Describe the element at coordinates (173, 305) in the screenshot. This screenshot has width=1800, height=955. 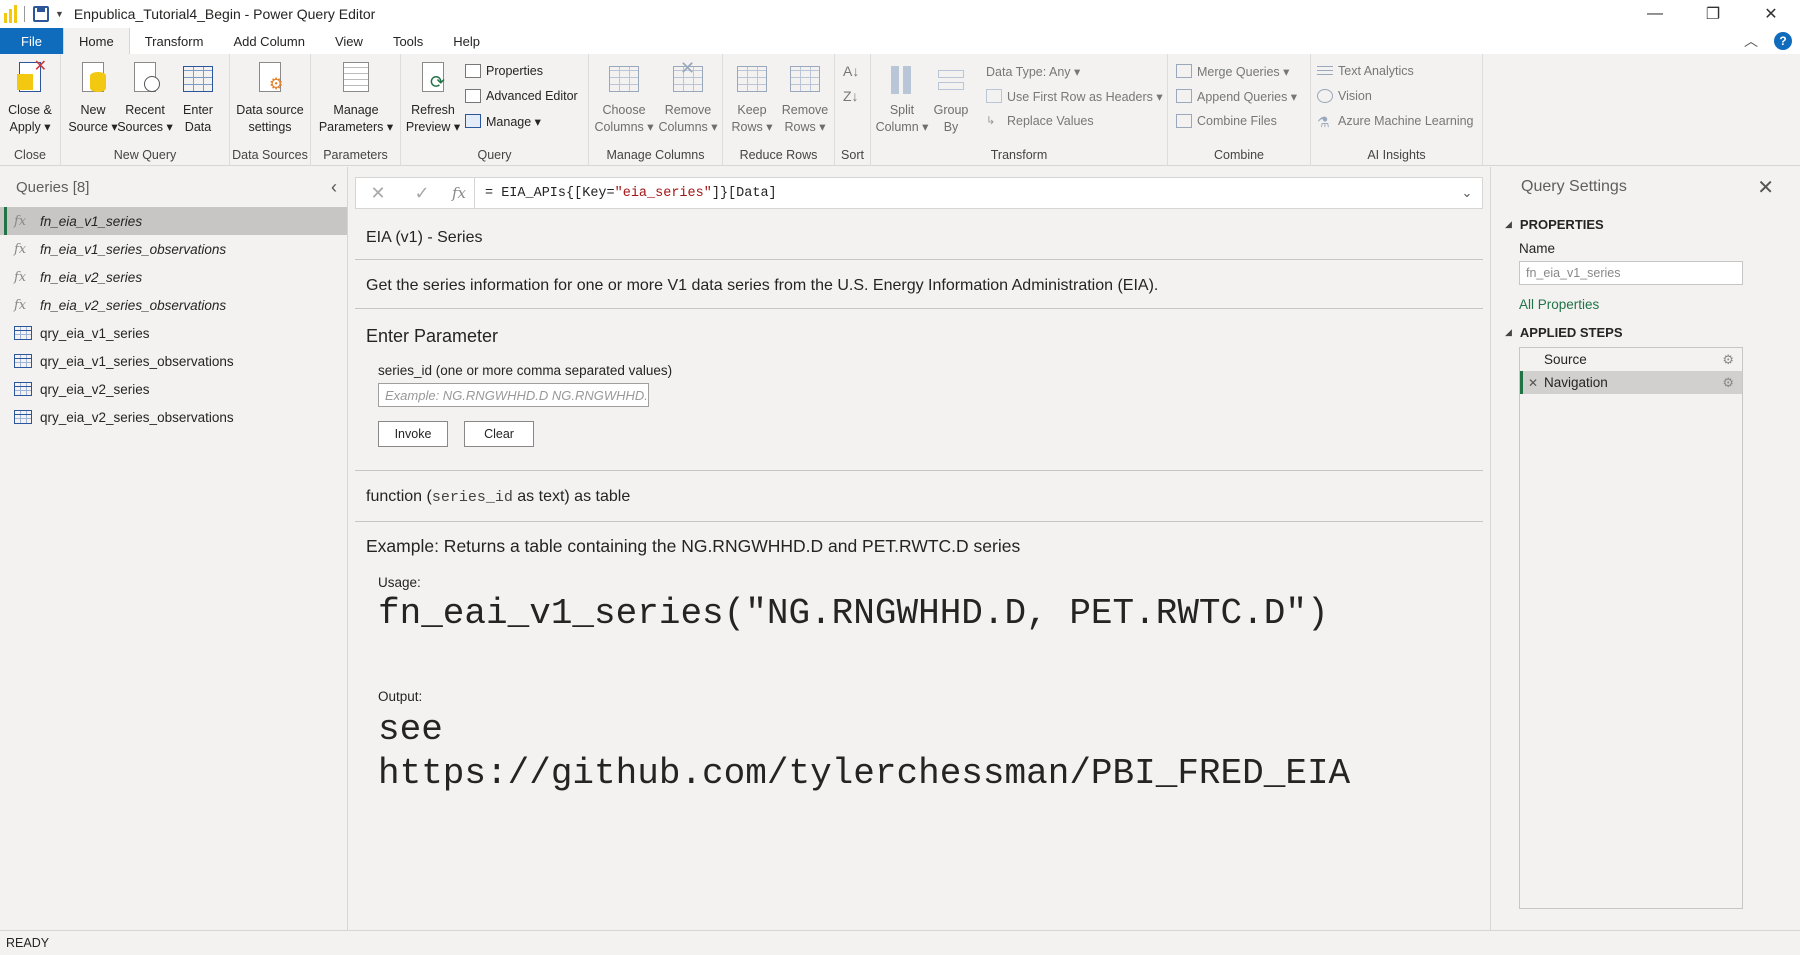
I see `query-item: fx fn_eia_v2_series_observations` at that location.